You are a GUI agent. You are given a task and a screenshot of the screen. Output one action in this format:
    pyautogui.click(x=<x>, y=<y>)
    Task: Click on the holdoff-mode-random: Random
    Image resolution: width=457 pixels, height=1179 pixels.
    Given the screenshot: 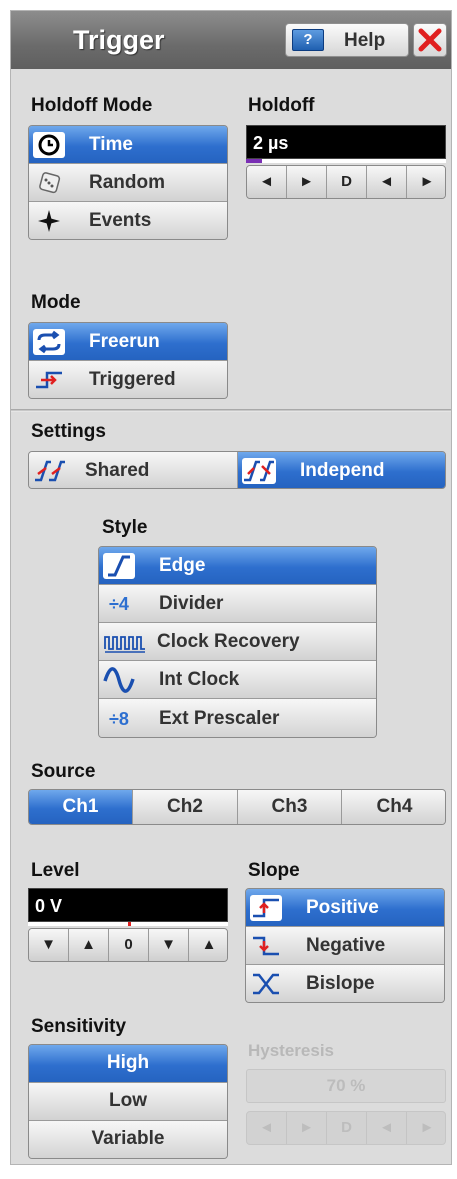 What is the action you would take?
    pyautogui.click(x=128, y=183)
    